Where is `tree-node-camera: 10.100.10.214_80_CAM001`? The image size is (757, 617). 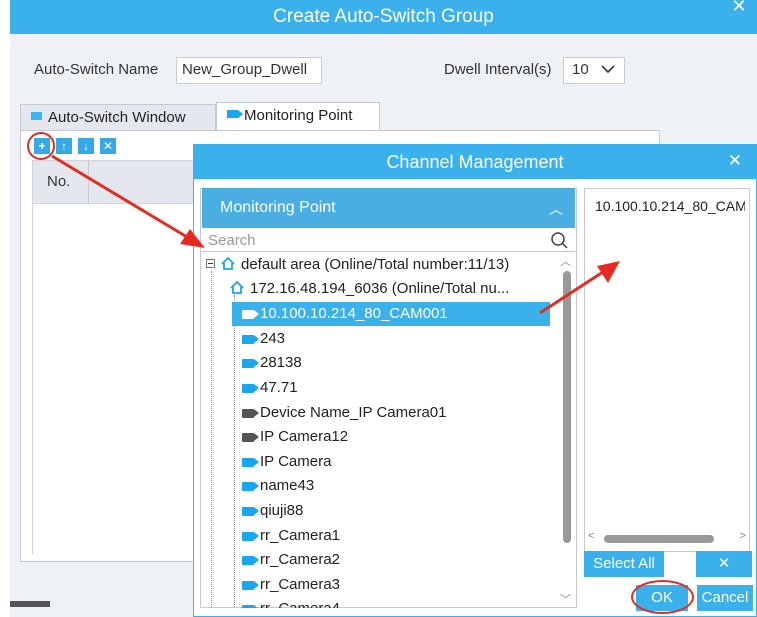
tree-node-camera: 10.100.10.214_80_CAM001 is located at coordinates (391, 314).